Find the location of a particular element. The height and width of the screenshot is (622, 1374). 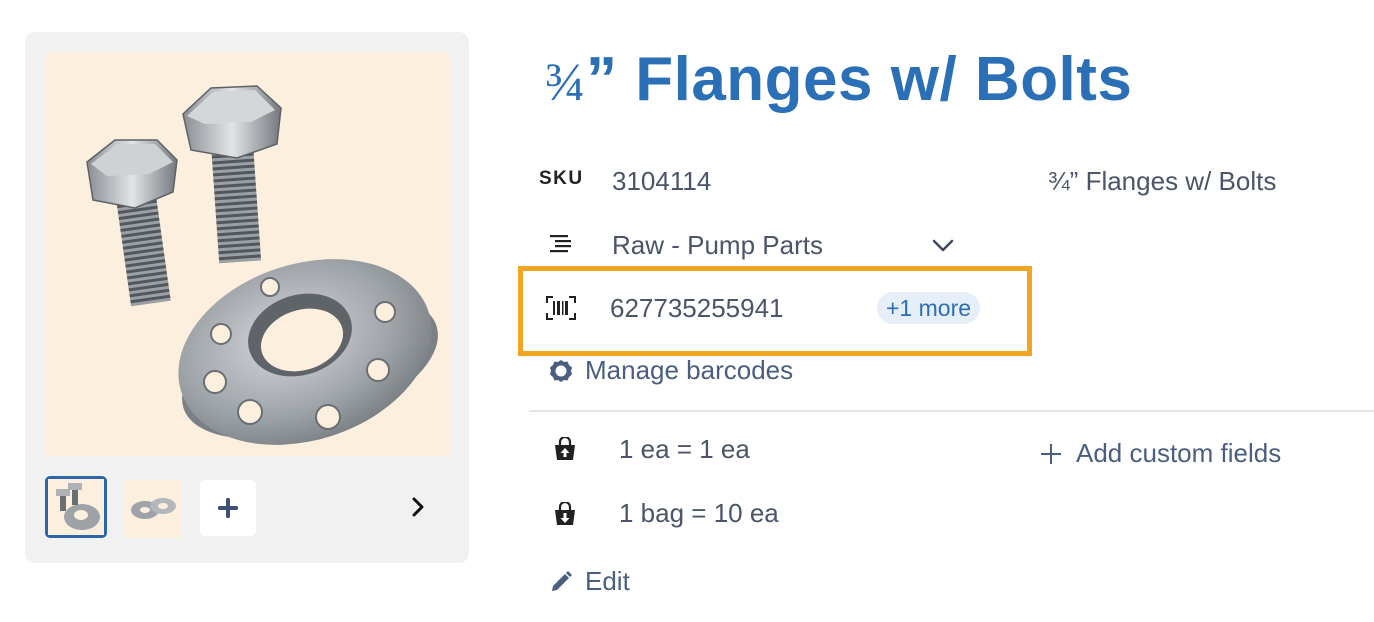

barcode-value: 627735255941 is located at coordinates (697, 308).